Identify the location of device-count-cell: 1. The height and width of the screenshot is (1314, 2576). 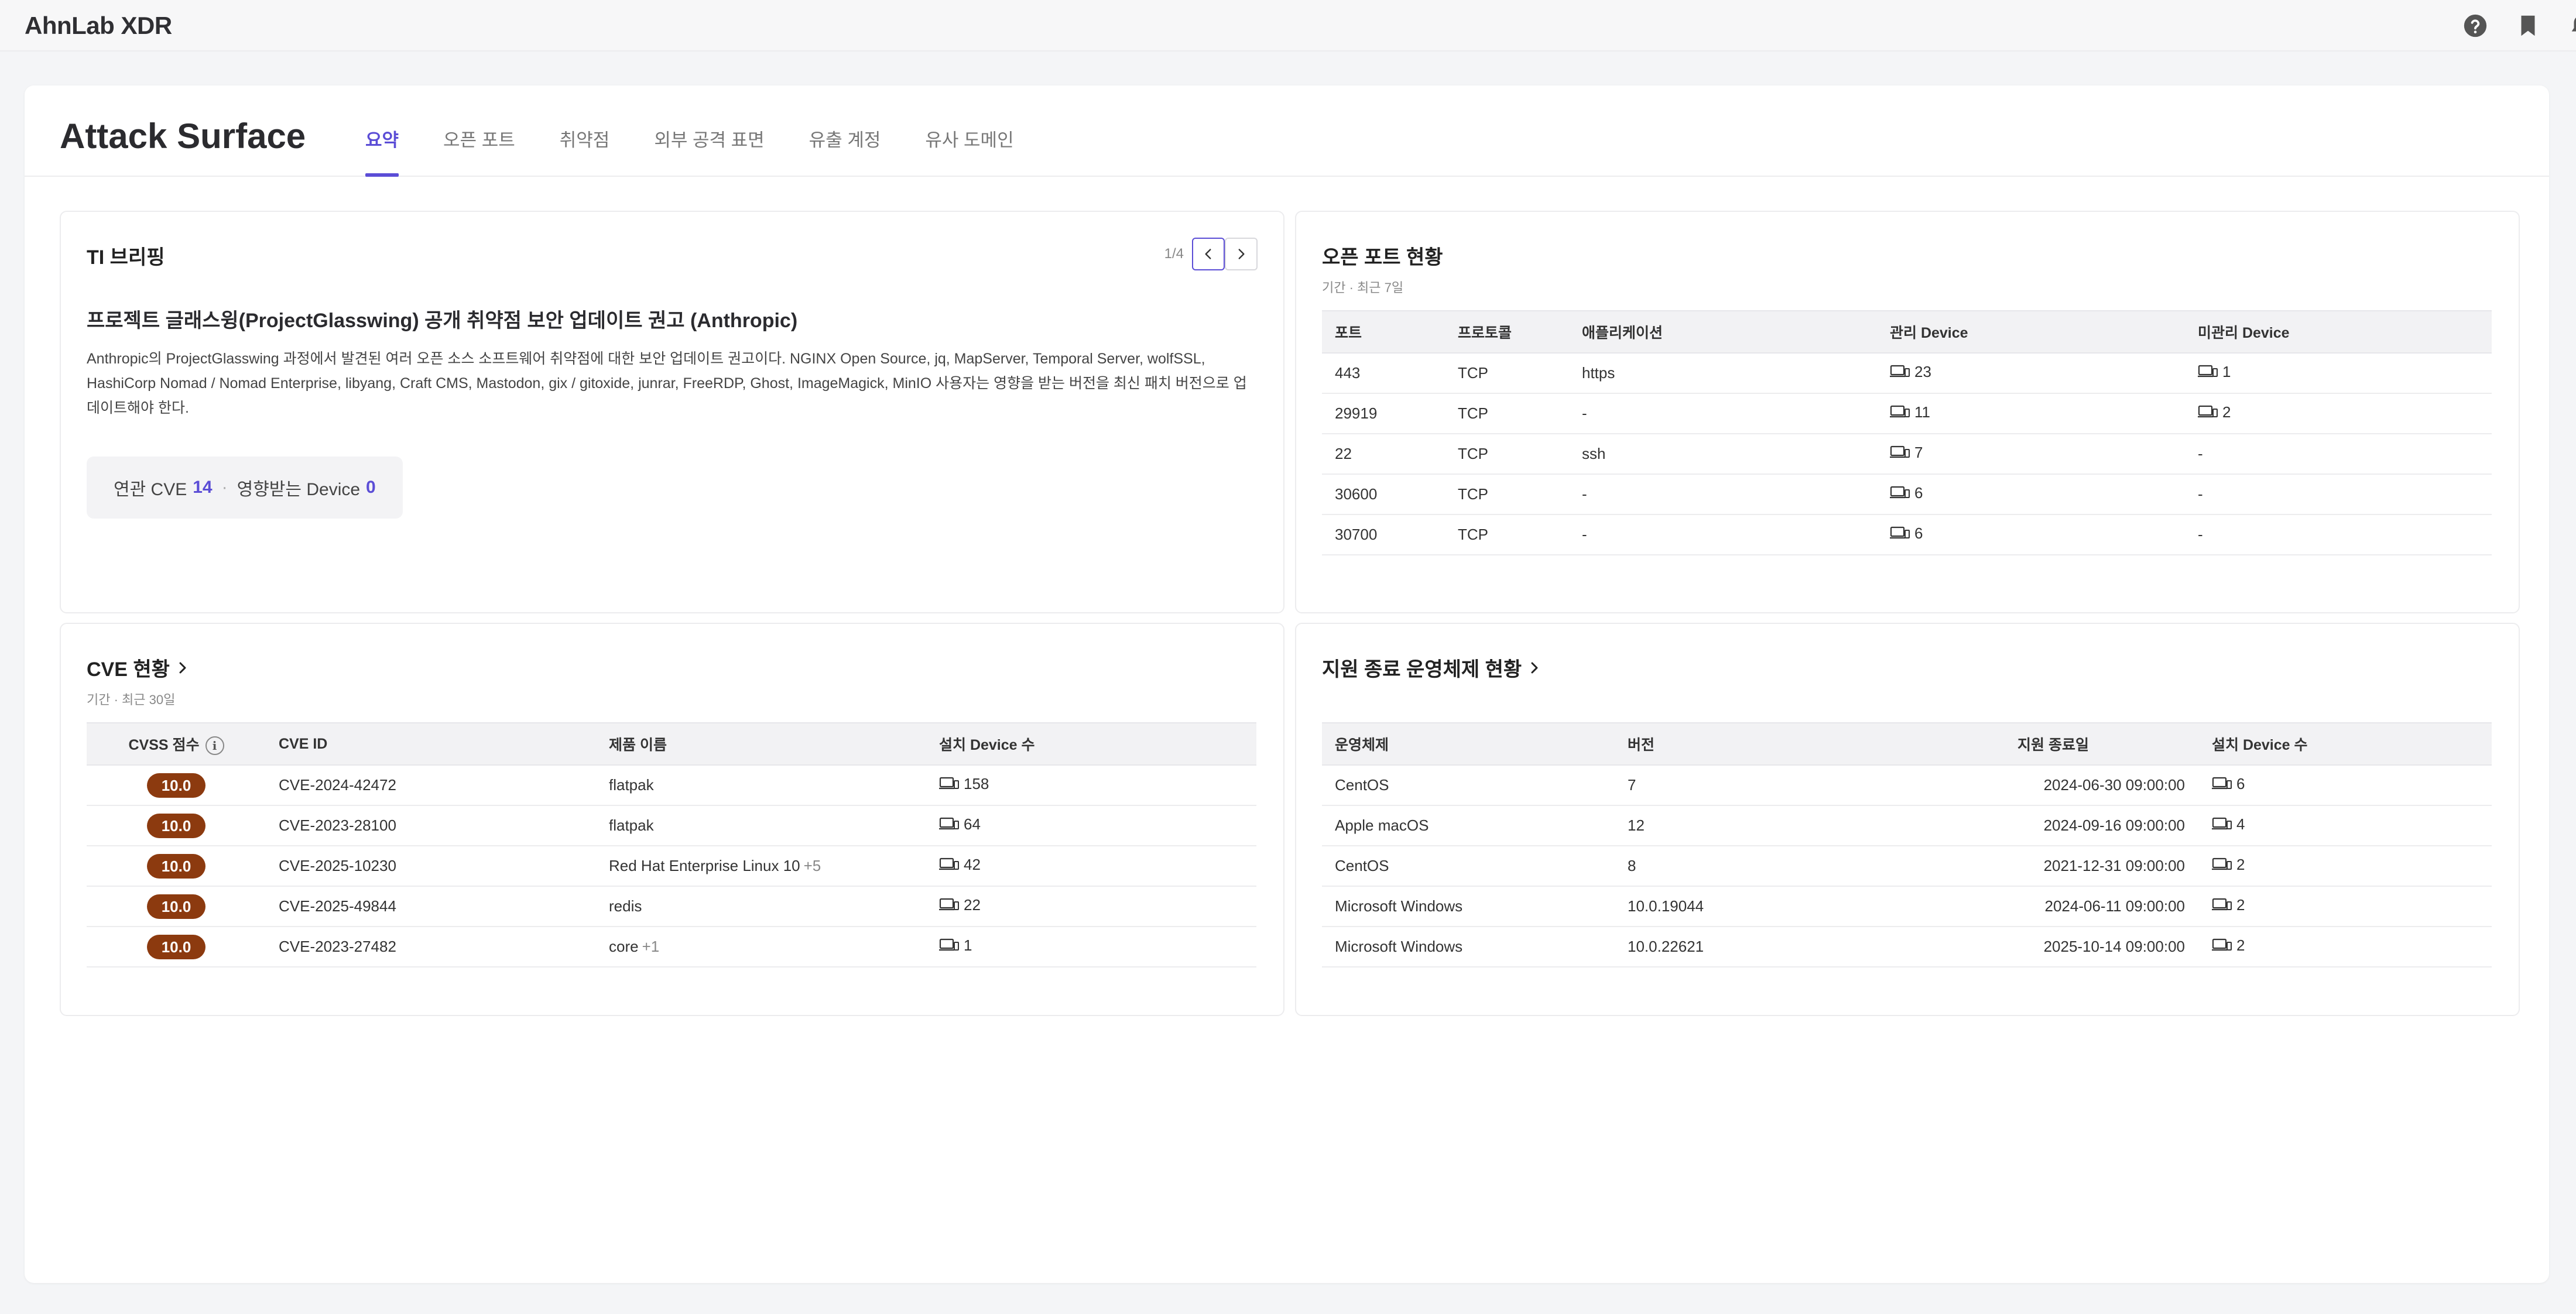
(1091, 947).